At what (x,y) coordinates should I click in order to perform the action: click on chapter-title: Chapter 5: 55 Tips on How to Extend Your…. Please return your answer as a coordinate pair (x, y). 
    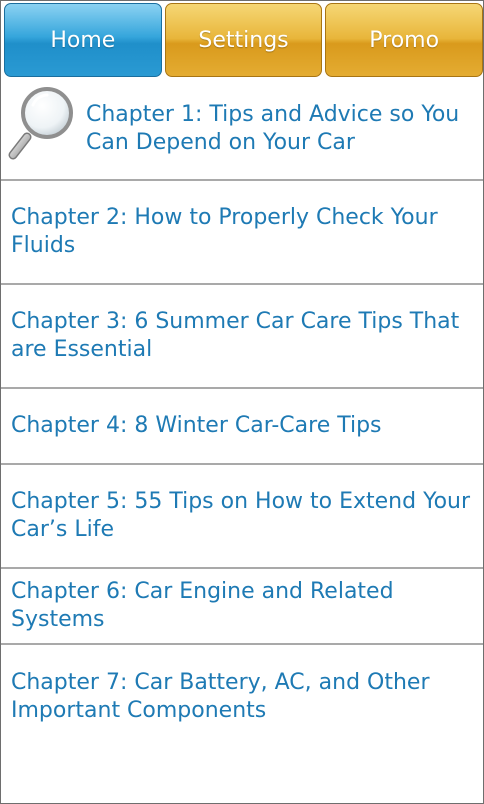
    Looking at the image, I should click on (241, 515).